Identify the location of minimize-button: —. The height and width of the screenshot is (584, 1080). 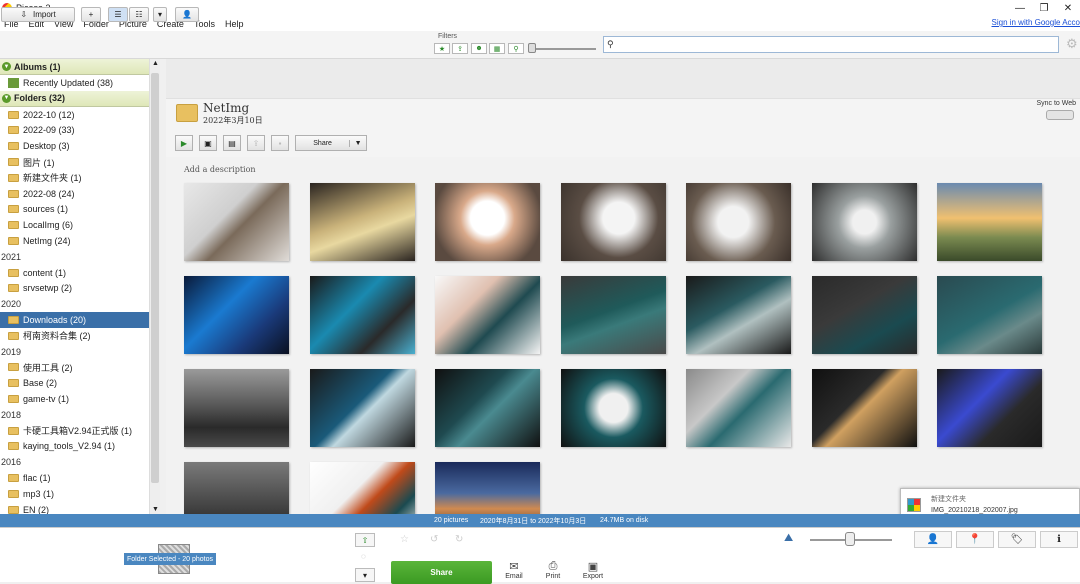
(1020, 8).